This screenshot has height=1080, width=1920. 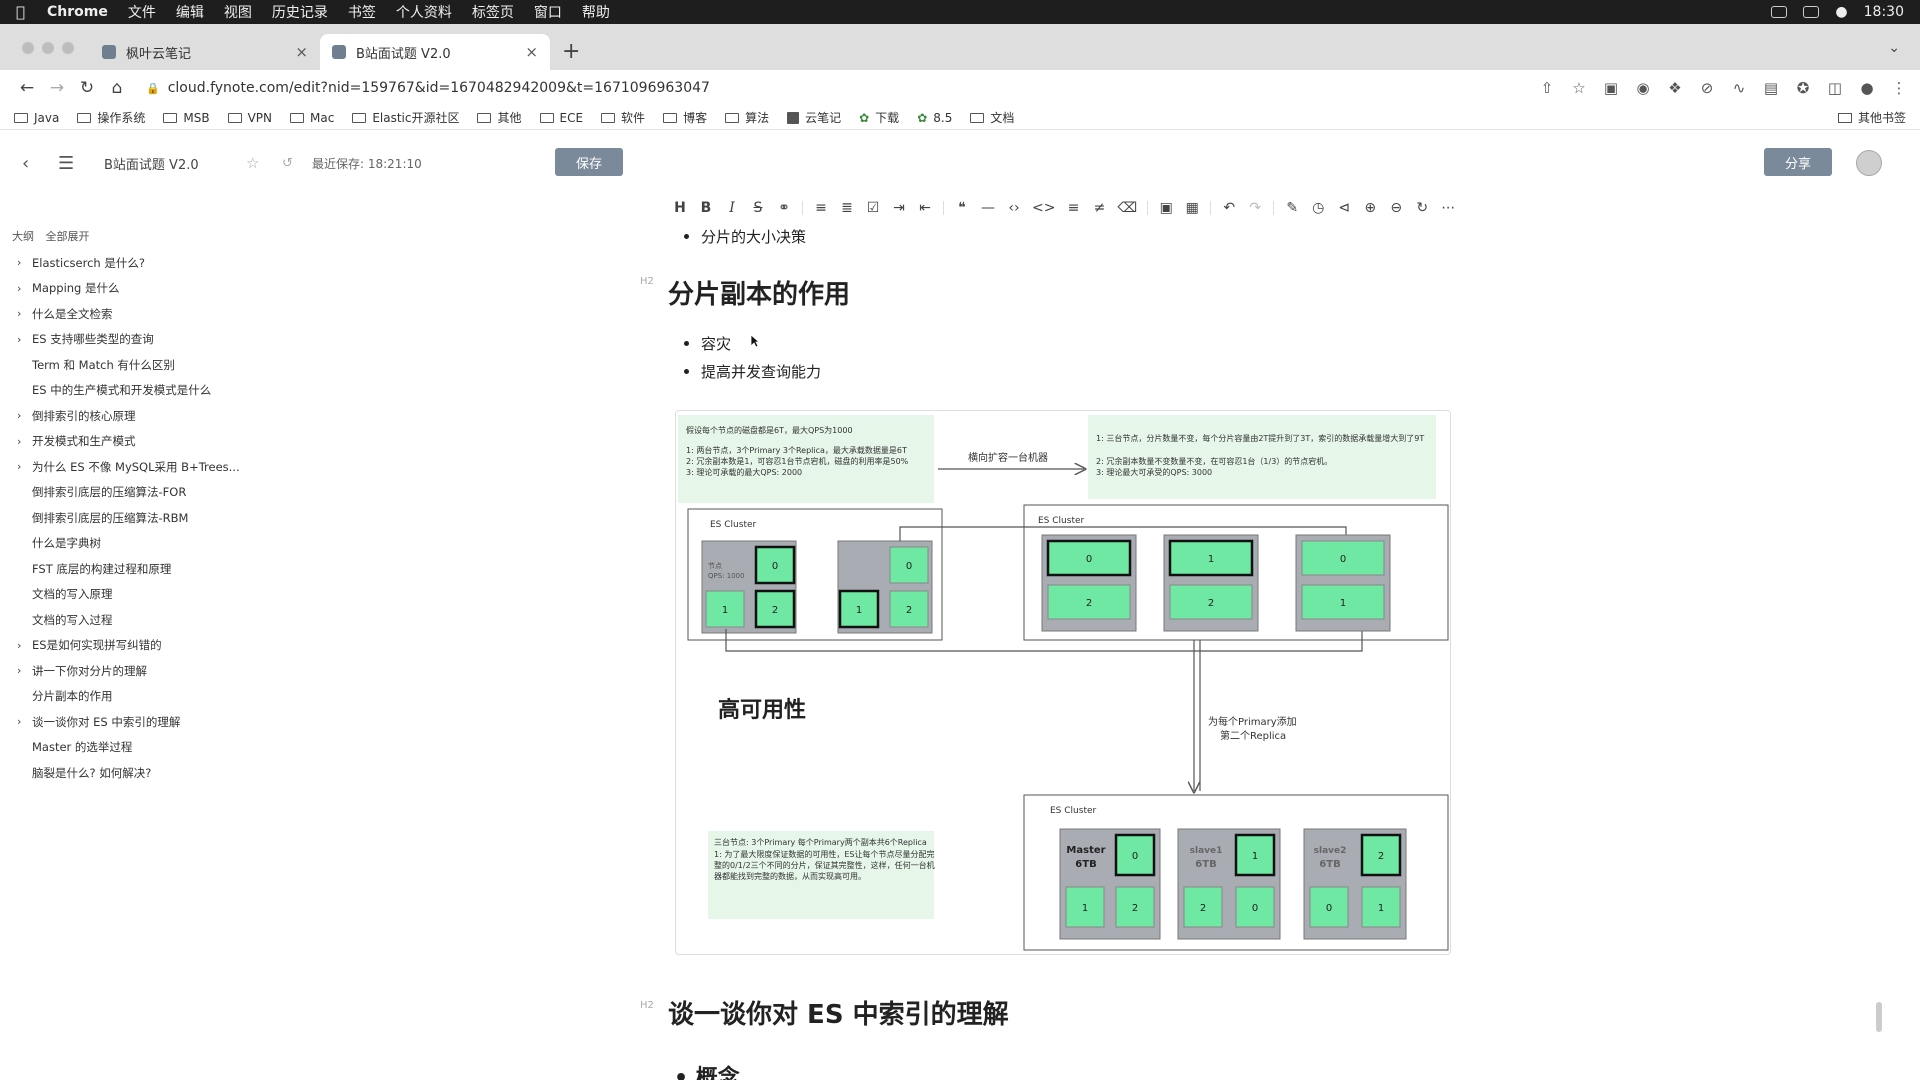 What do you see at coordinates (77, 12) in the screenshot?
I see `menu-app-name: Chrome` at bounding box center [77, 12].